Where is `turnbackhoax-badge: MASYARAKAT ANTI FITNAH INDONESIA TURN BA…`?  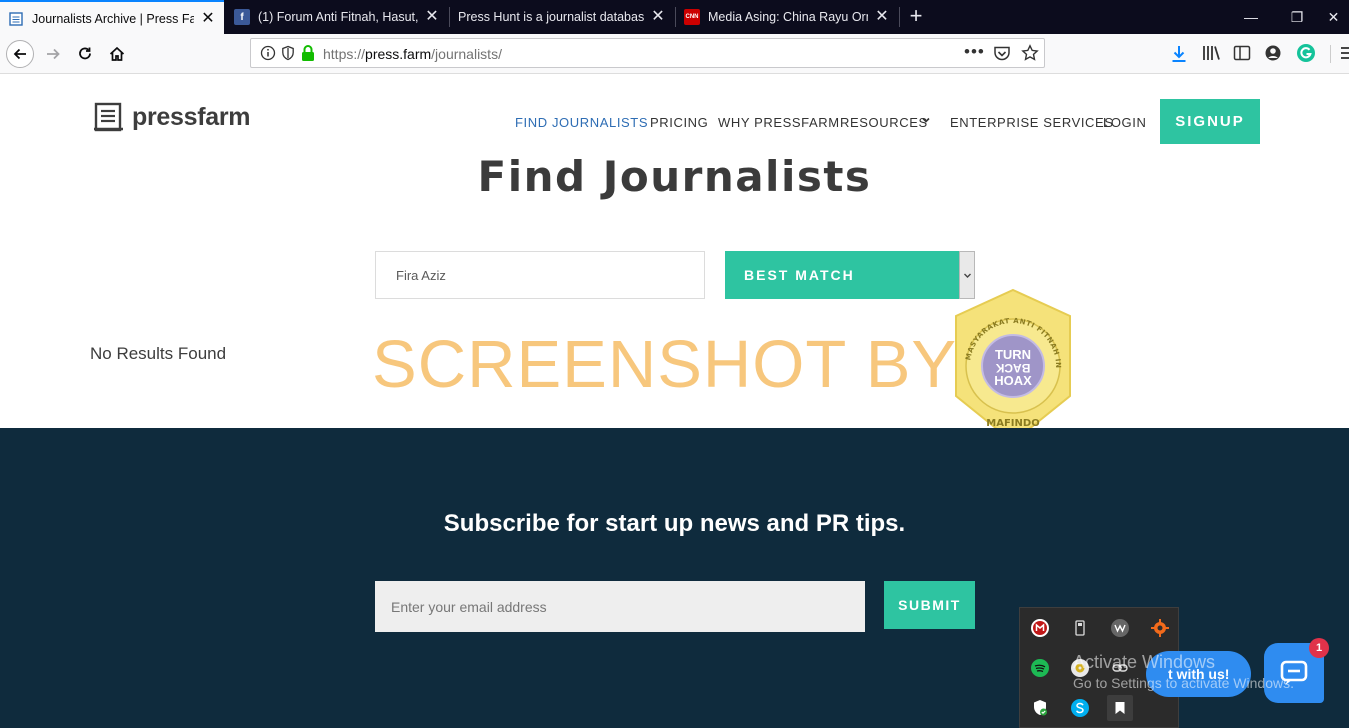
turnbackhoax-badge: MASYARAKAT ANTI FITNAH INDONESIA TURN BA… is located at coordinates (1011, 363).